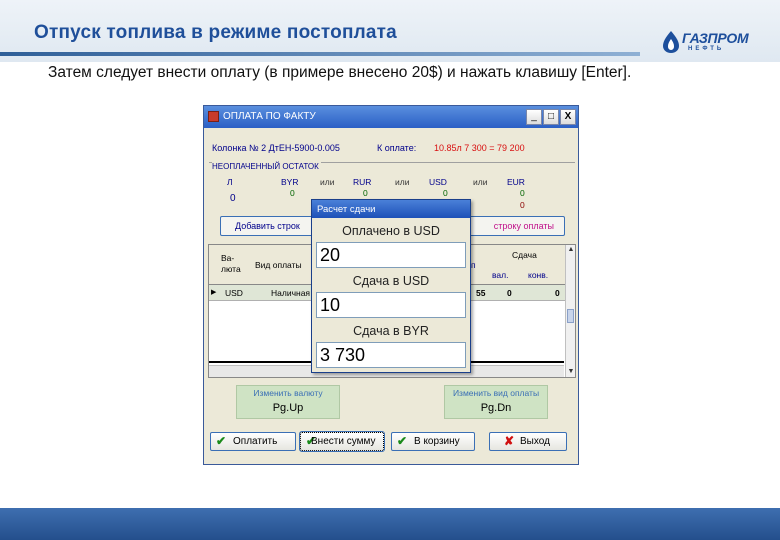 The height and width of the screenshot is (540, 780). I want to click on pump-column-label: Колонка № 2 ДтЕН-5900-0.005, so click(276, 148).